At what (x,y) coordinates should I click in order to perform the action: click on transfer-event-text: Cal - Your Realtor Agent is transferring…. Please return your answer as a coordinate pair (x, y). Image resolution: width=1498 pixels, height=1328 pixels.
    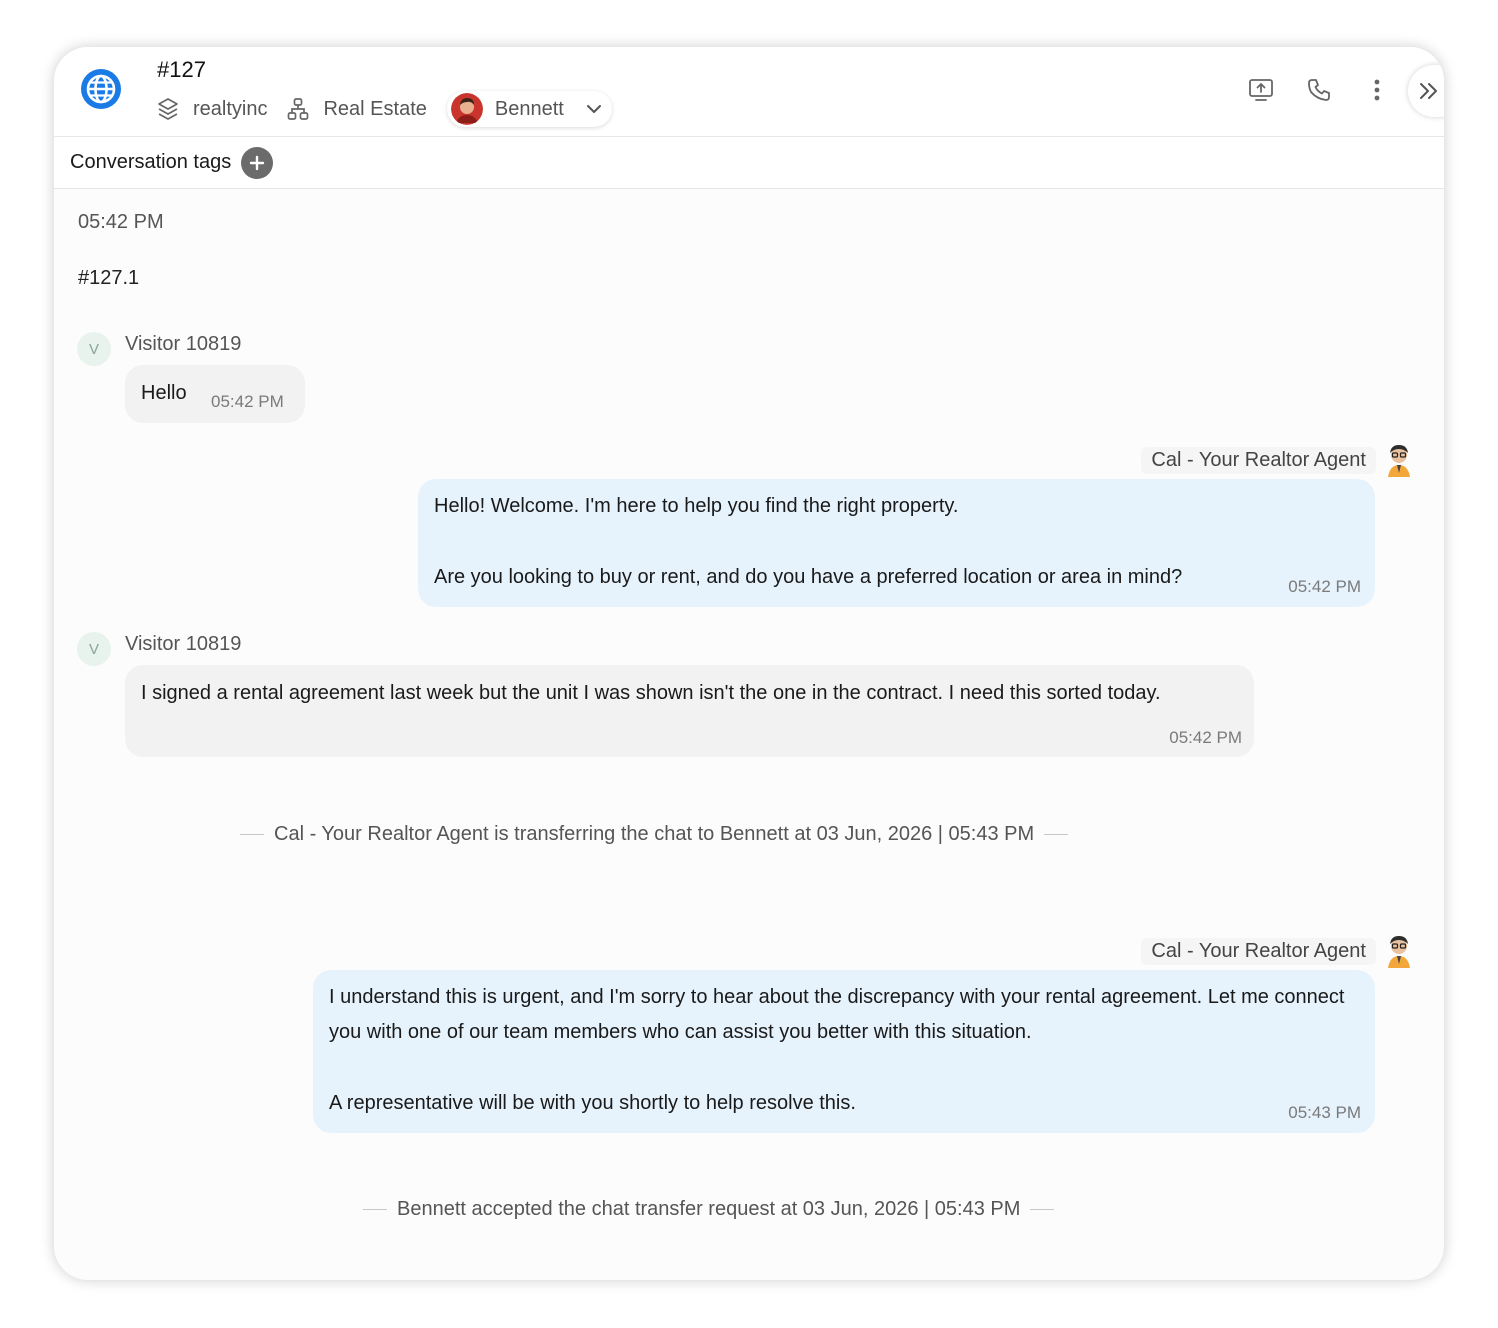
    Looking at the image, I should click on (654, 834).